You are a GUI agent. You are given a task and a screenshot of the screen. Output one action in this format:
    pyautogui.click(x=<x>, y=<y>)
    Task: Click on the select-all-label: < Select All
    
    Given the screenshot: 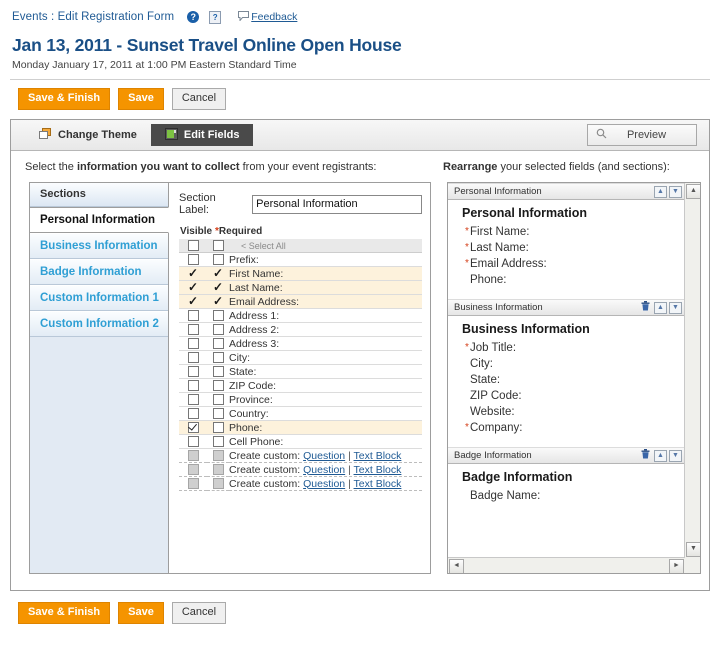 What is the action you would take?
    pyautogui.click(x=257, y=246)
    